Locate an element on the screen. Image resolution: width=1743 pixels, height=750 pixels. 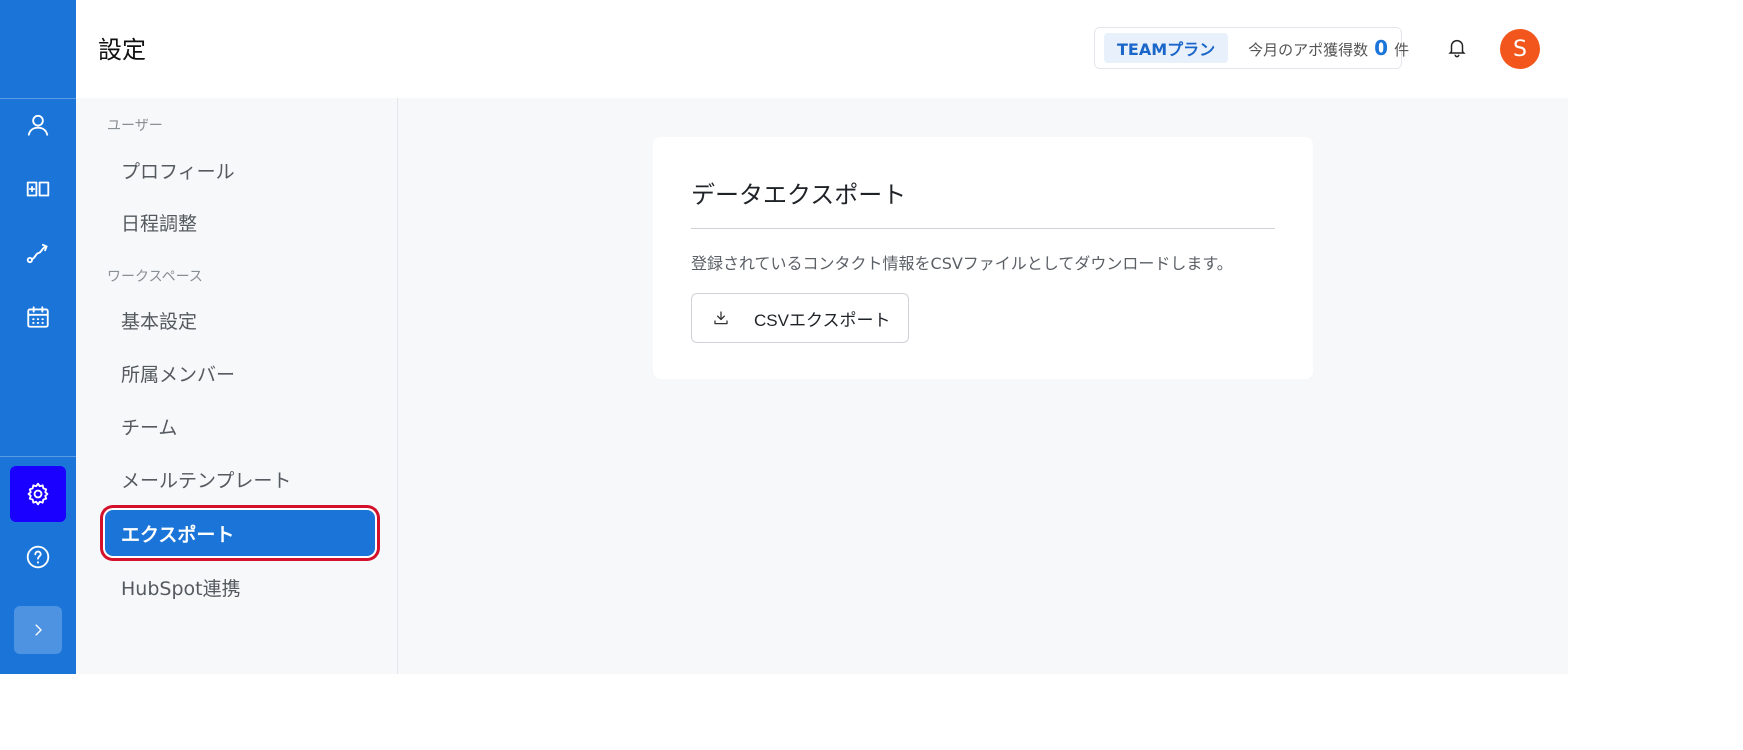
gear-icon is located at coordinates (38, 494).